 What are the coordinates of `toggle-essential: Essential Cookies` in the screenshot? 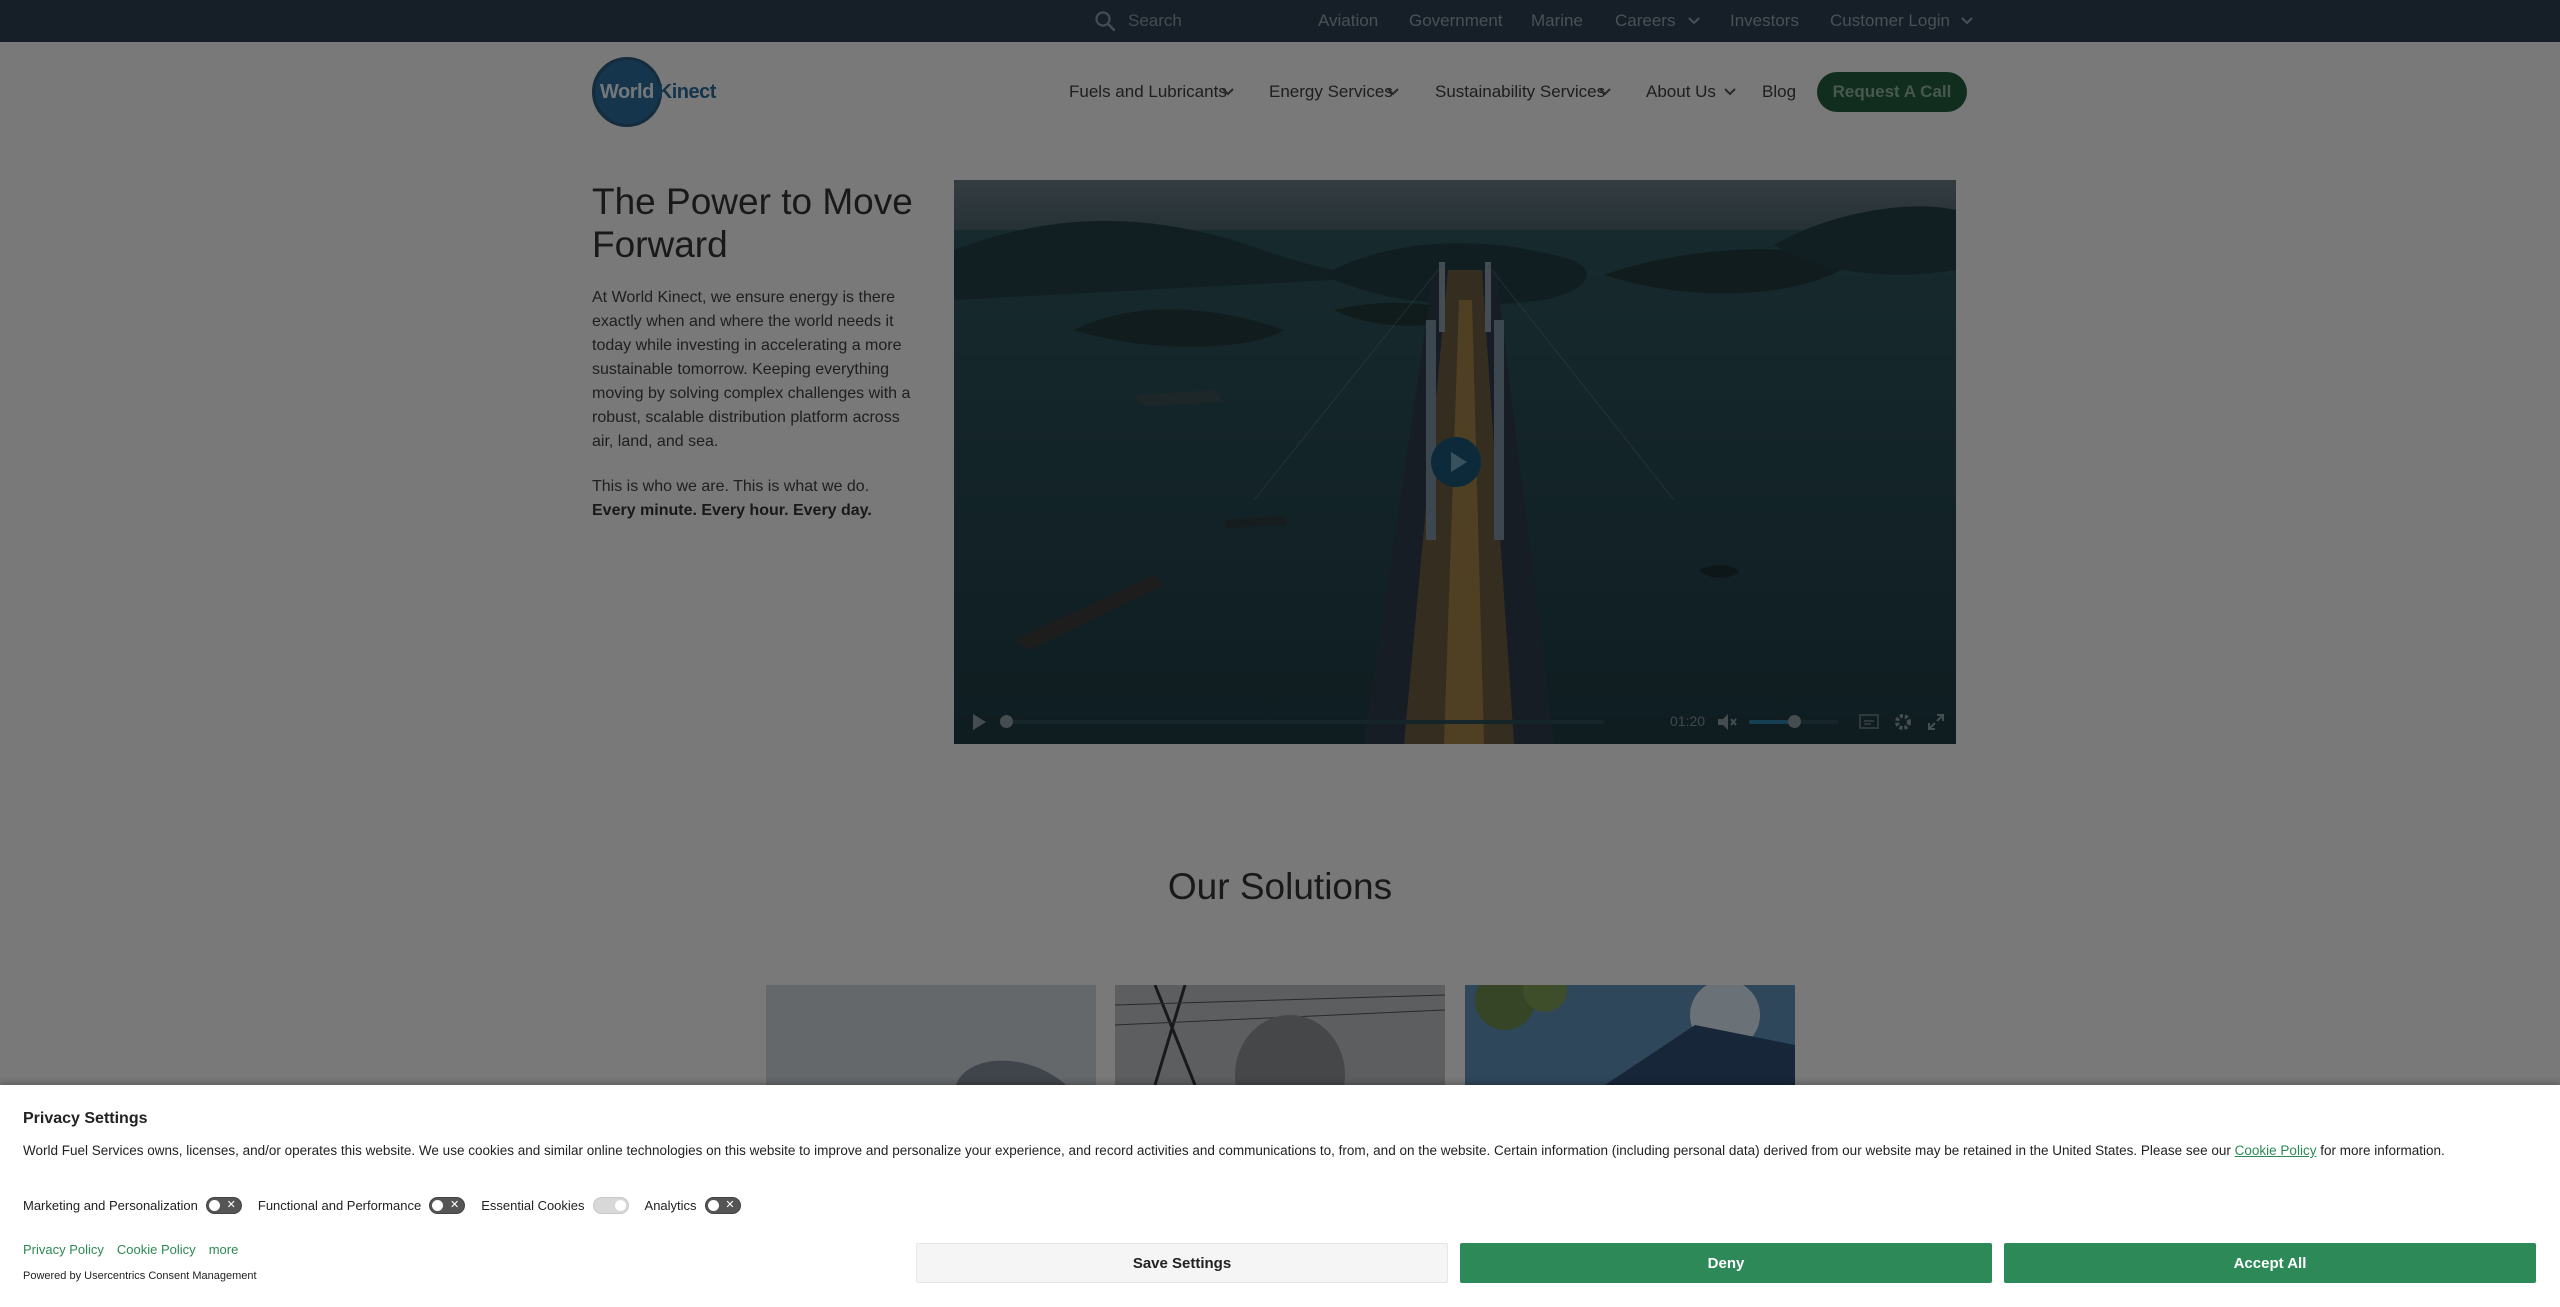 It's located at (555, 1205).